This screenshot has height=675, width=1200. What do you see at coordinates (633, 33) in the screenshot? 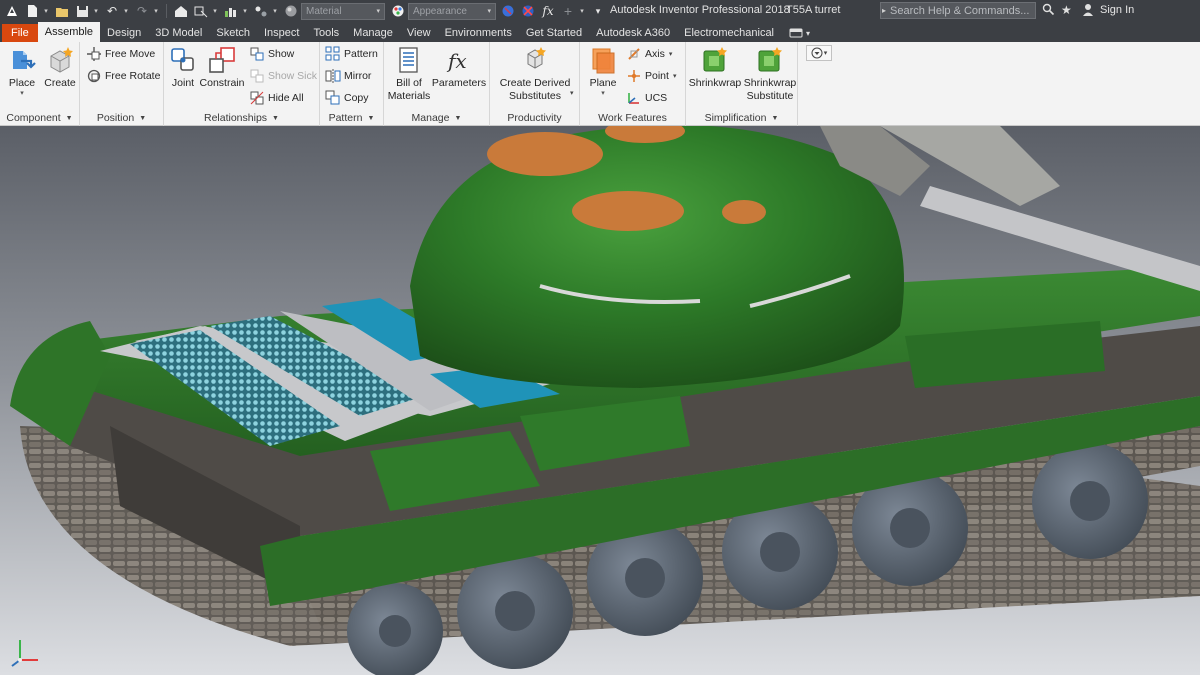
I see `tab-autodesk-a360: Autodesk A360` at bounding box center [633, 33].